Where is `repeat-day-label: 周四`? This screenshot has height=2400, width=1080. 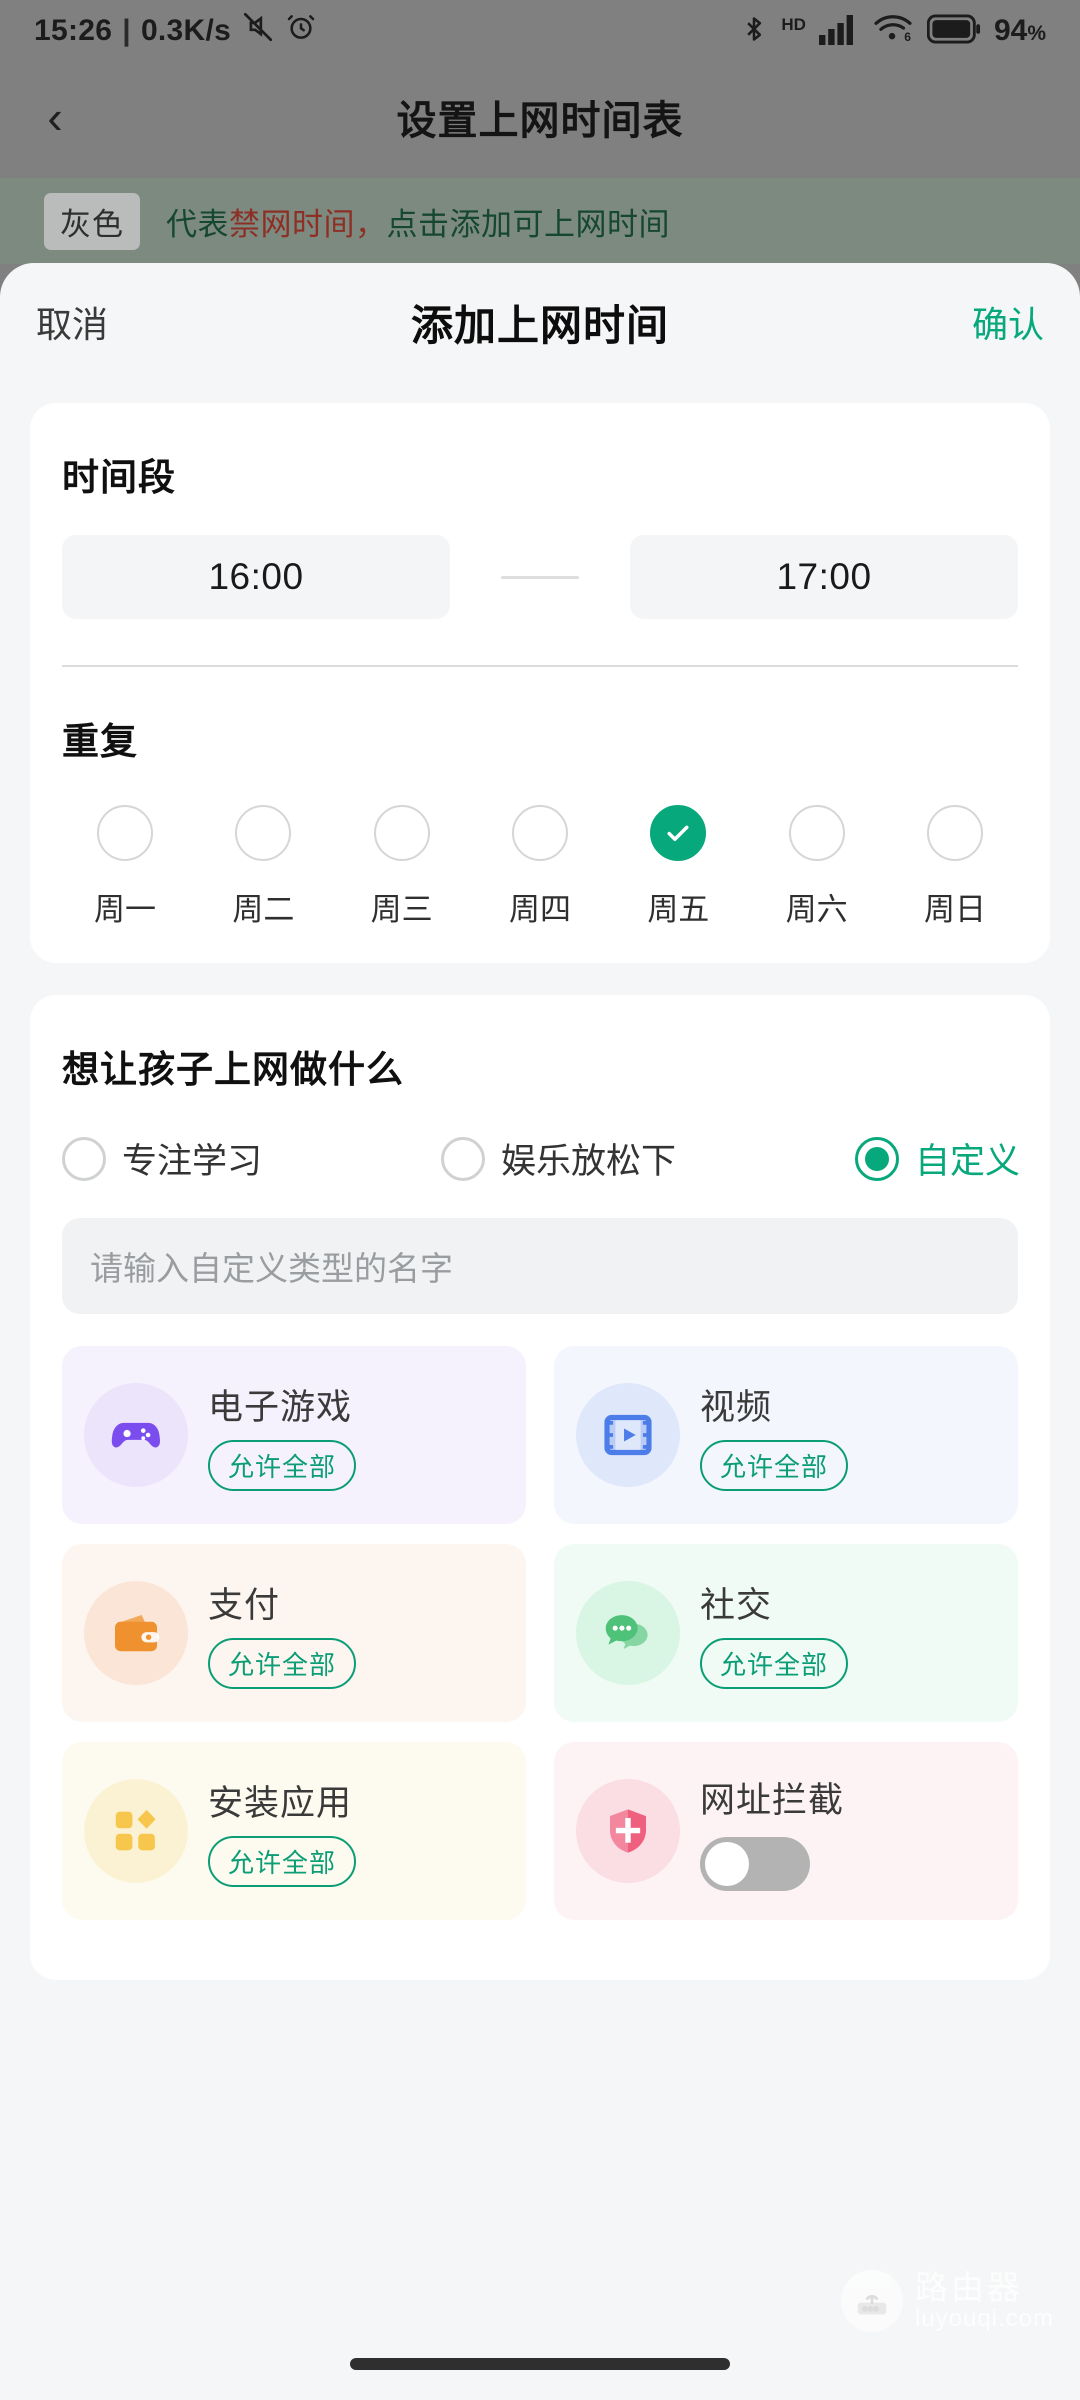 repeat-day-label: 周四 is located at coordinates (539, 909).